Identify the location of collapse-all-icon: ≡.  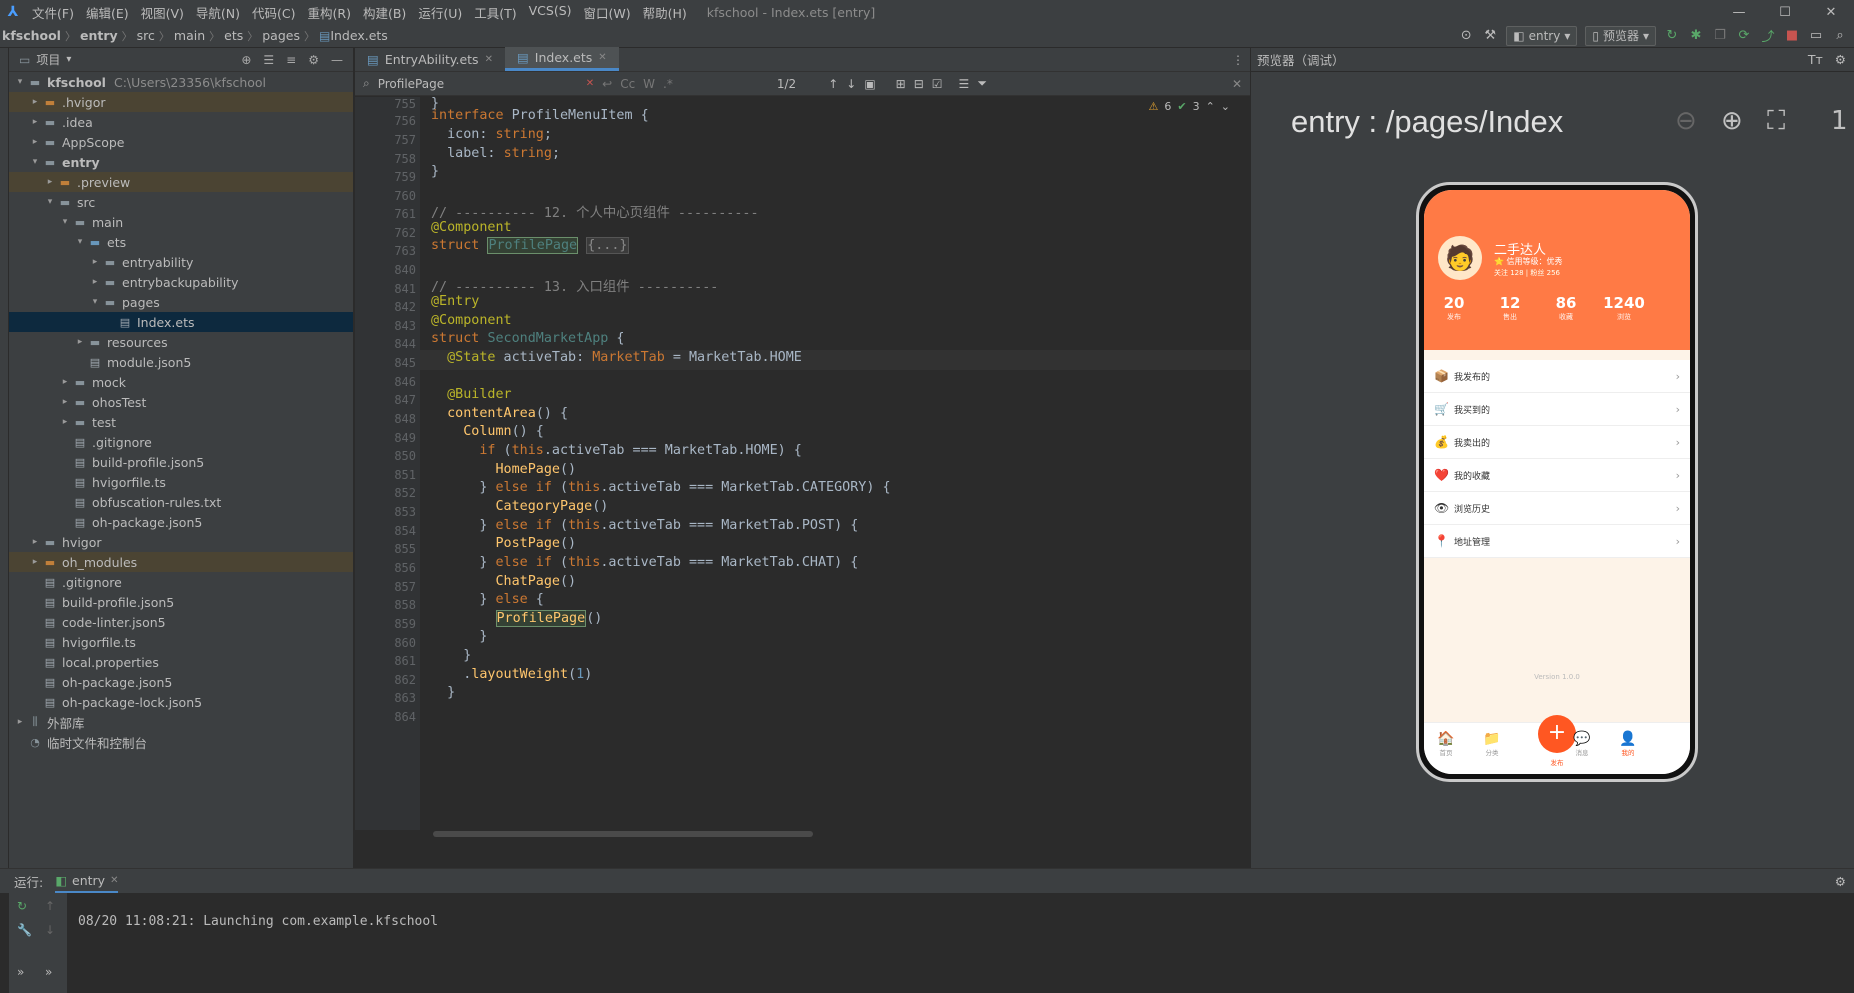
(291, 60).